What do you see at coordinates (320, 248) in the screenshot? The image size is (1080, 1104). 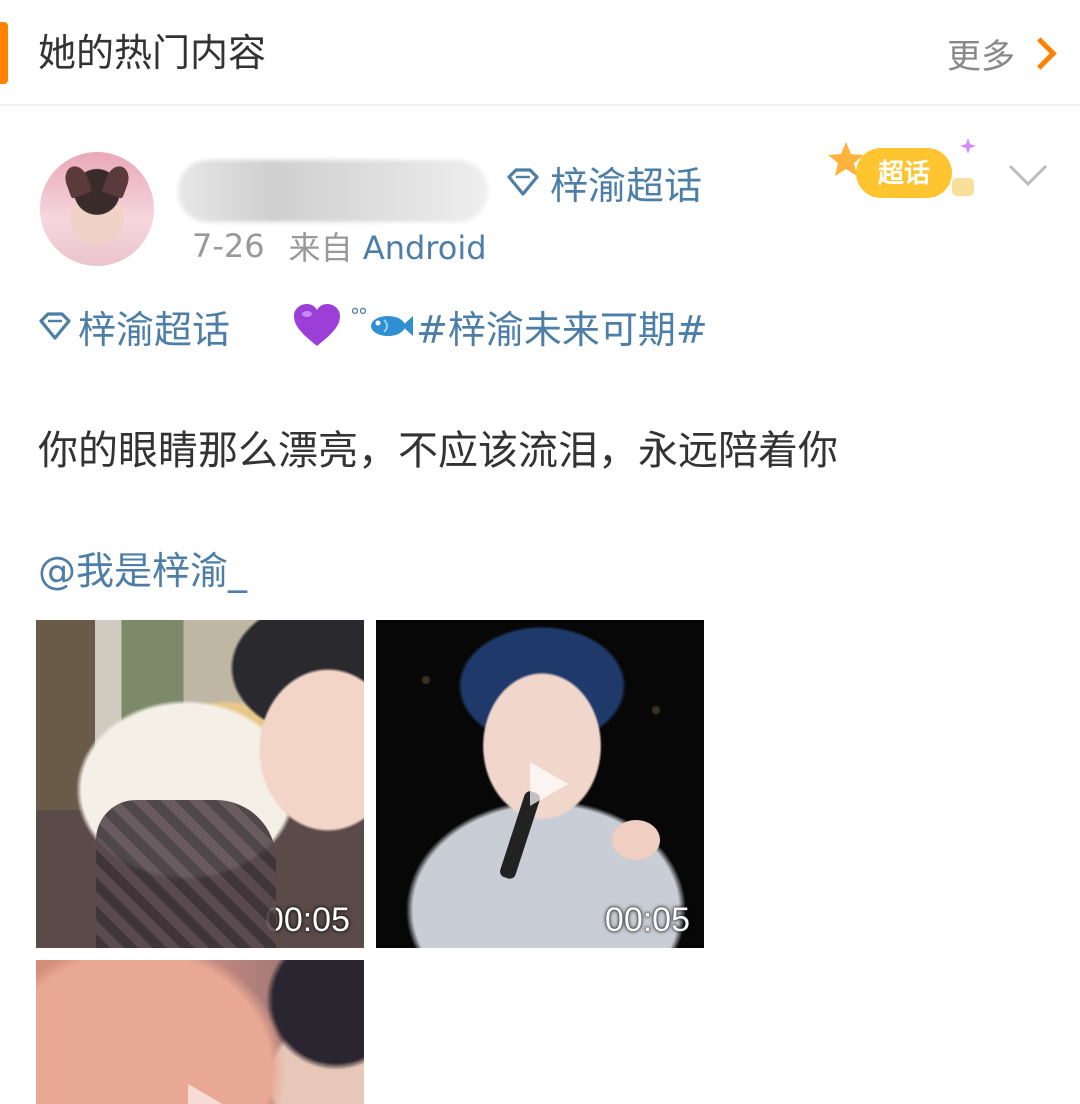 I see `source-prefix: 来自` at bounding box center [320, 248].